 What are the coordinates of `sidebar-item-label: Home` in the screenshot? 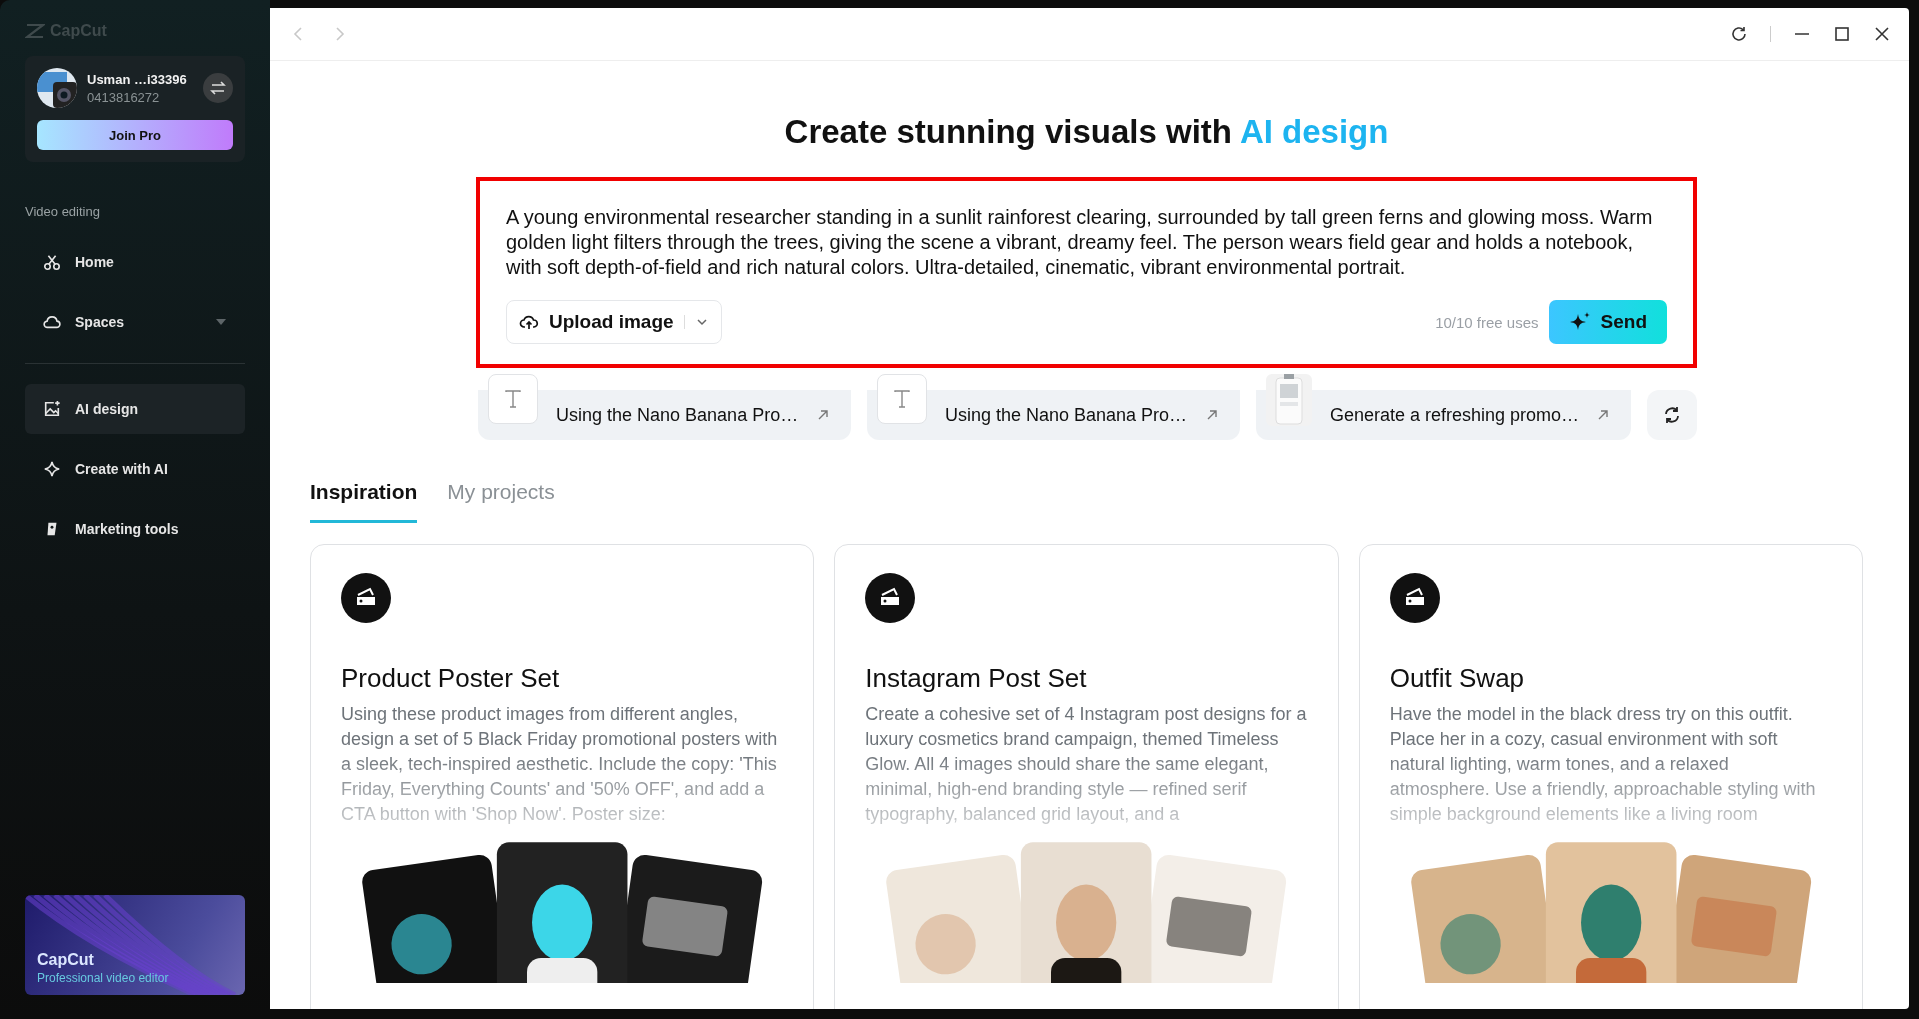 It's located at (95, 262).